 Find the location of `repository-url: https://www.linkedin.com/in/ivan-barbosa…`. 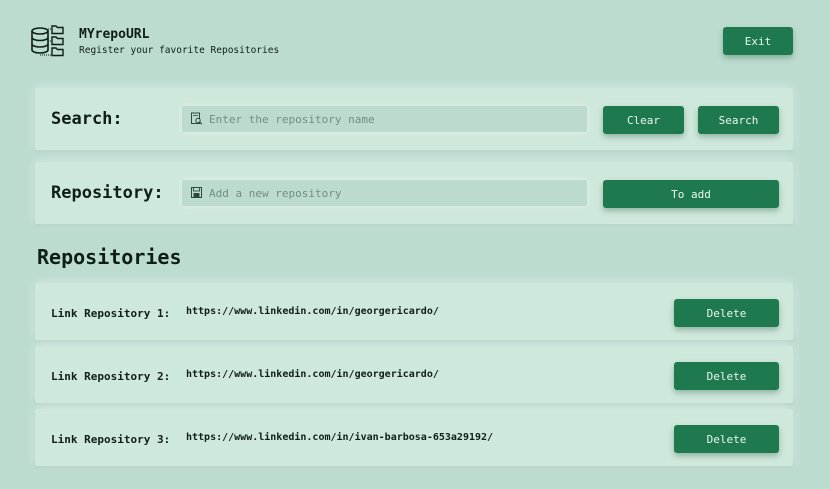

repository-url: https://www.linkedin.com/in/ivan-barbosa… is located at coordinates (339, 437).